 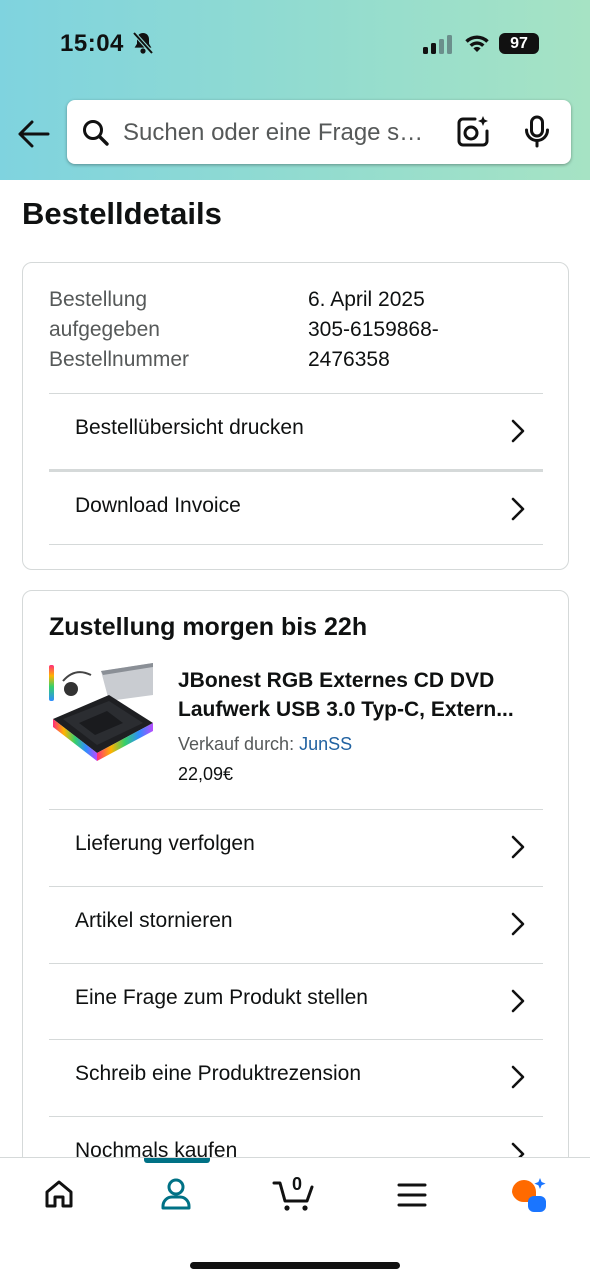 I want to click on back-button, so click(x=33, y=134).